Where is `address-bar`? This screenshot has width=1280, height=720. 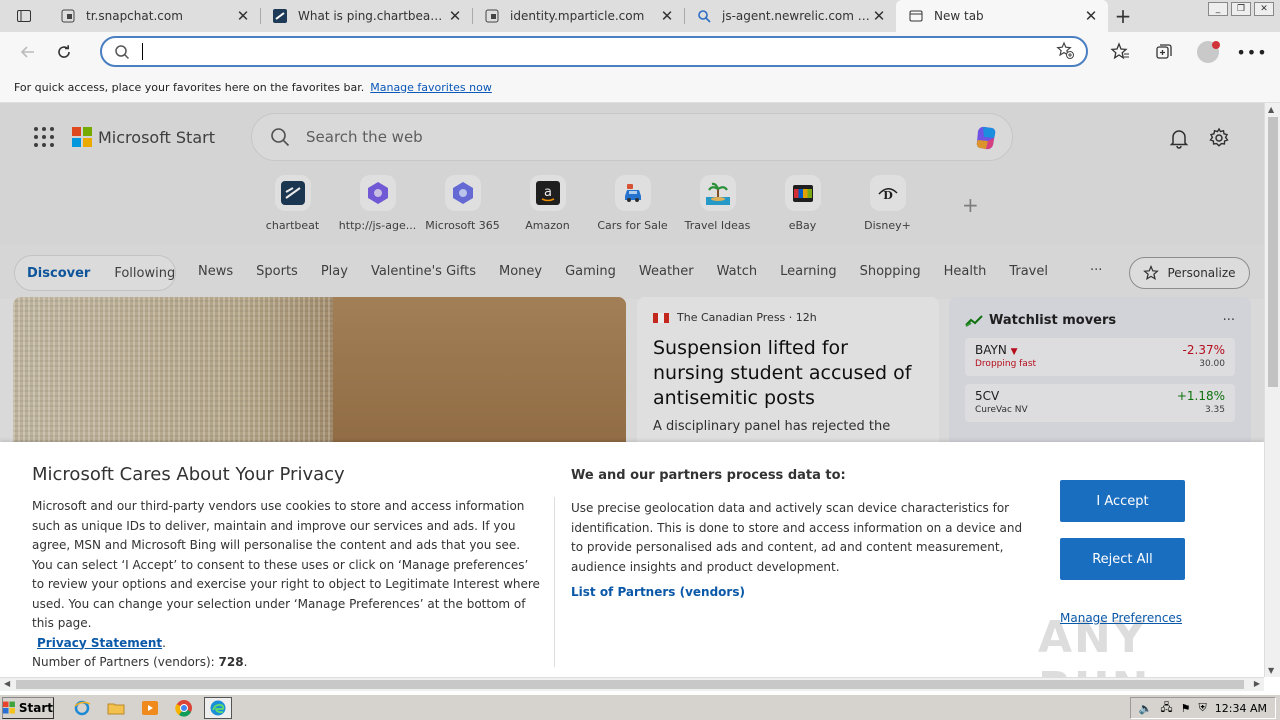 address-bar is located at coordinates (594, 51).